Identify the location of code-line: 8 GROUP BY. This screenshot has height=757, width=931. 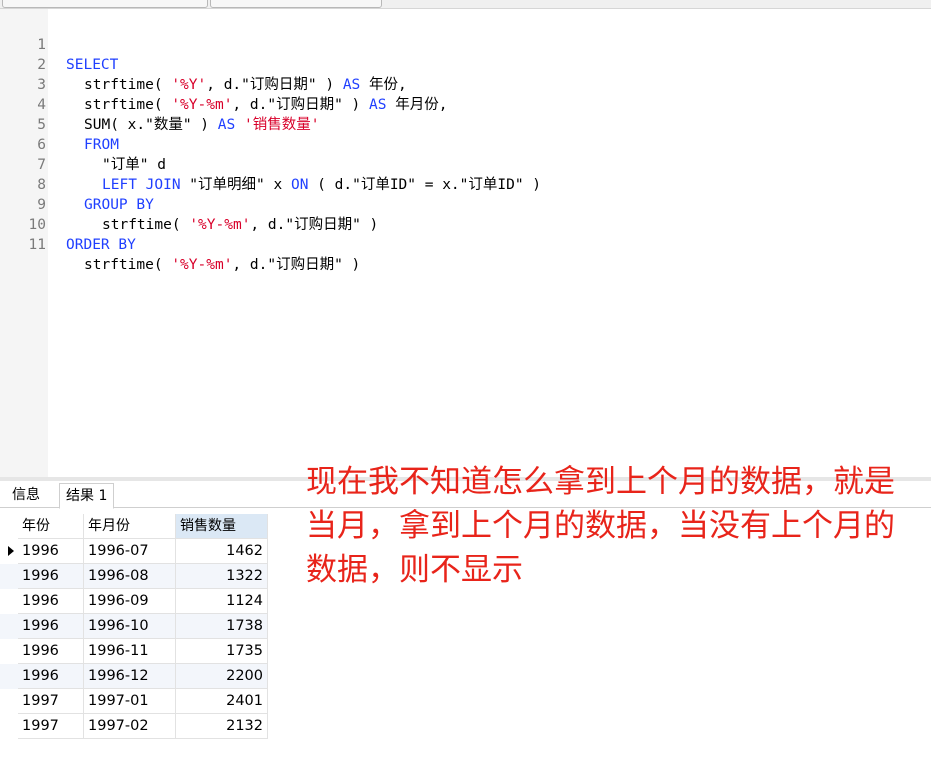
(77, 184).